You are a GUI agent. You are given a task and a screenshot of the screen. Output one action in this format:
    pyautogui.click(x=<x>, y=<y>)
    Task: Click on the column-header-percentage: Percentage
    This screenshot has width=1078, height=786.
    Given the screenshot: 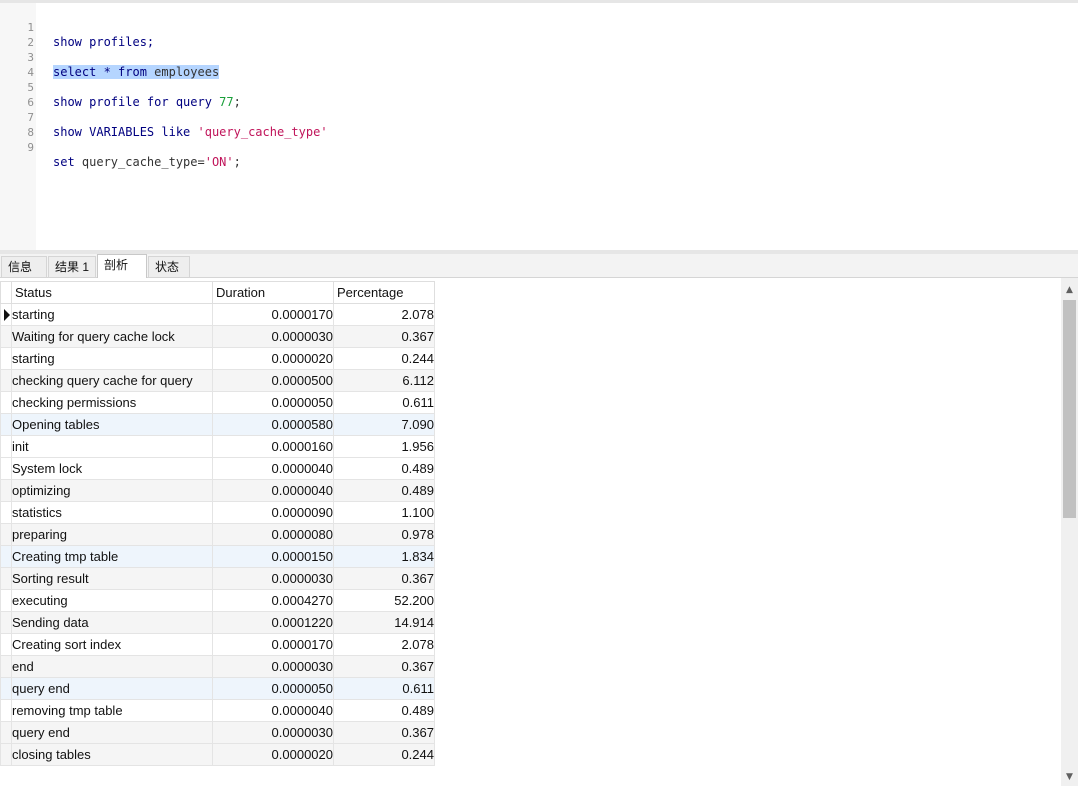 What is the action you would take?
    pyautogui.click(x=384, y=292)
    